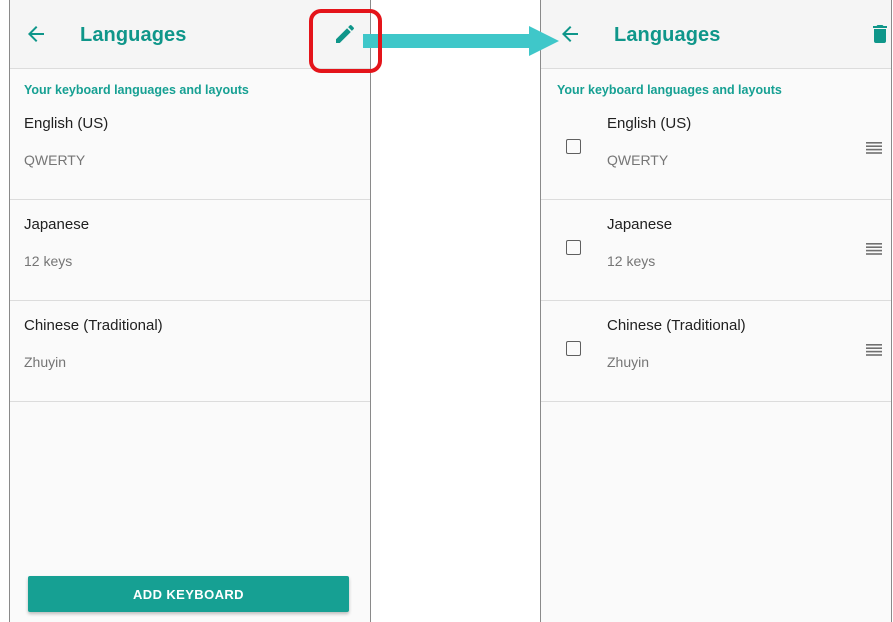 This screenshot has width=893, height=622. I want to click on app-bar: Languages, so click(716, 34).